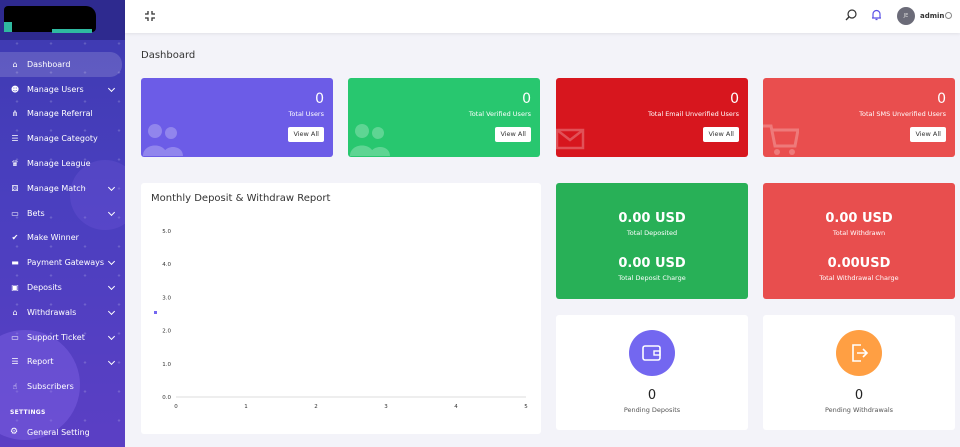  I want to click on x-tick-label: 0, so click(176, 407).